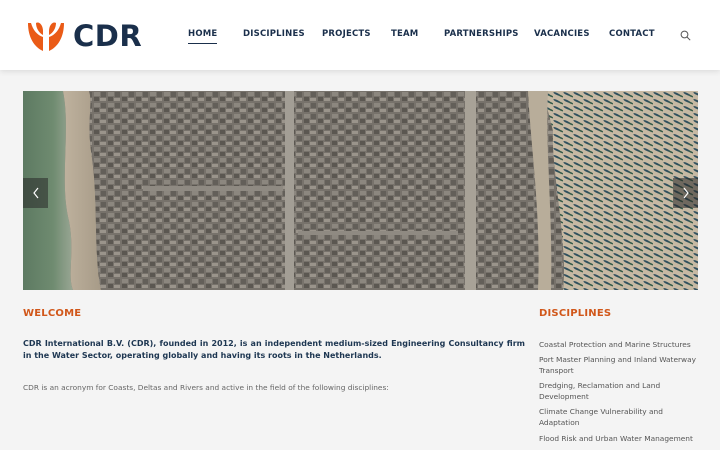 This screenshot has height=450, width=720. What do you see at coordinates (621, 439) in the screenshot?
I see `discipline-link: Flood Risk and Urban Water Management` at bounding box center [621, 439].